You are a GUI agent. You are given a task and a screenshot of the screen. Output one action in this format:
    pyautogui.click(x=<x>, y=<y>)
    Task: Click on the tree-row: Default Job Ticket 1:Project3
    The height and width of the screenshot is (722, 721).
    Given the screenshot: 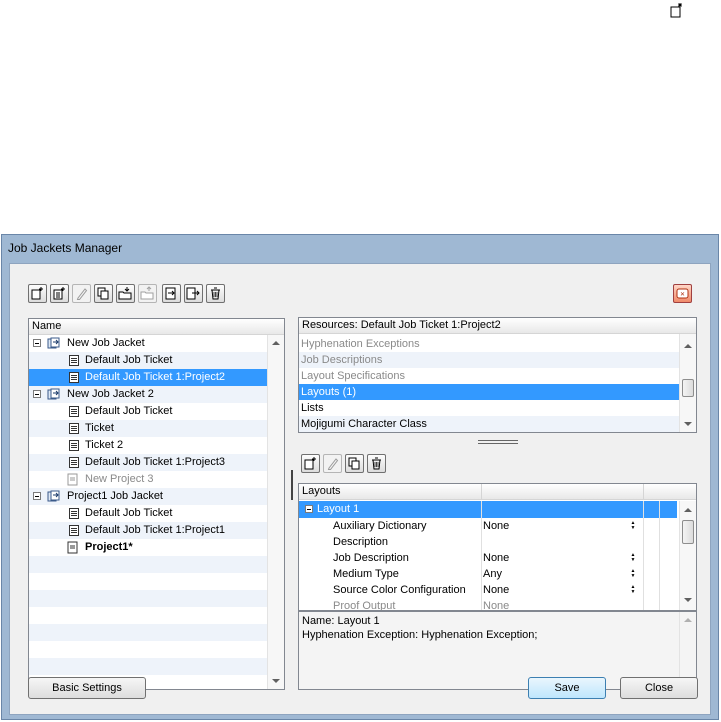 What is the action you would take?
    pyautogui.click(x=148, y=462)
    